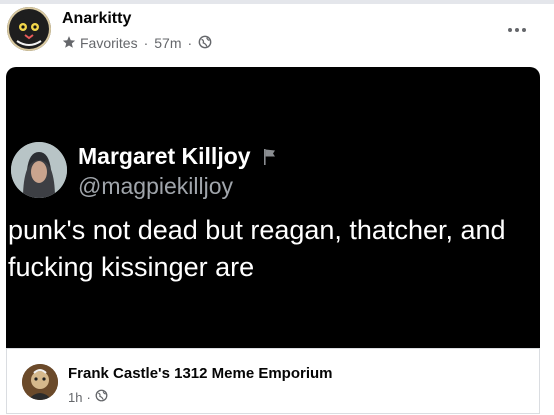 This screenshot has height=415, width=554. What do you see at coordinates (156, 186) in the screenshot?
I see `tweet-handle: @magpiekilljoy` at bounding box center [156, 186].